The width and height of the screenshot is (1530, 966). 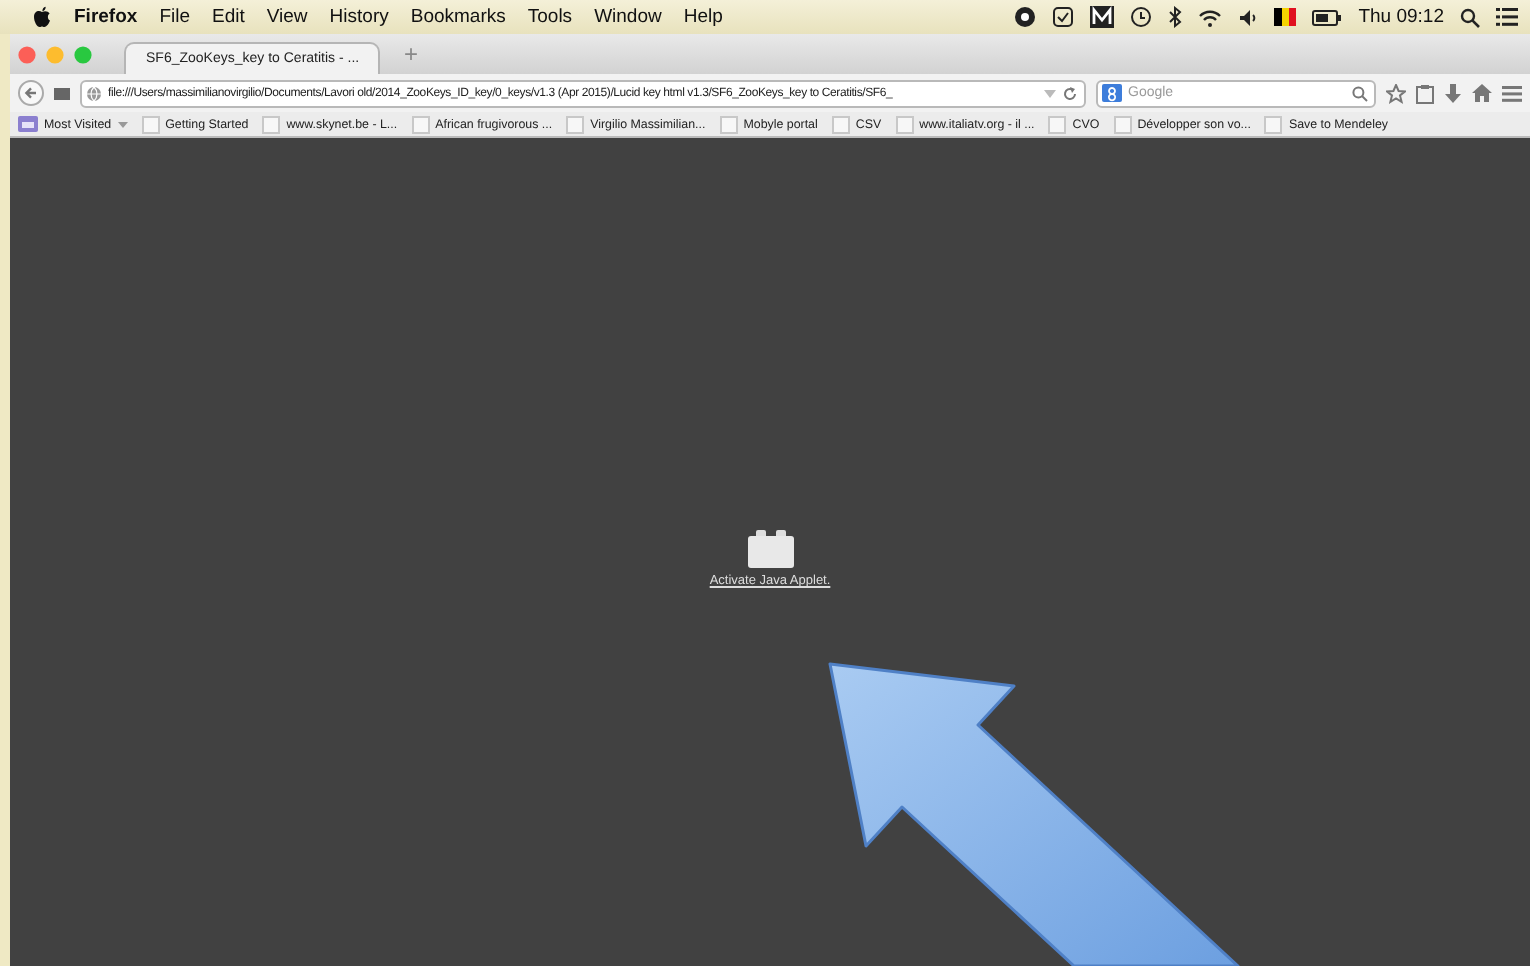 What do you see at coordinates (1285, 17) in the screenshot?
I see `flag-icon` at bounding box center [1285, 17].